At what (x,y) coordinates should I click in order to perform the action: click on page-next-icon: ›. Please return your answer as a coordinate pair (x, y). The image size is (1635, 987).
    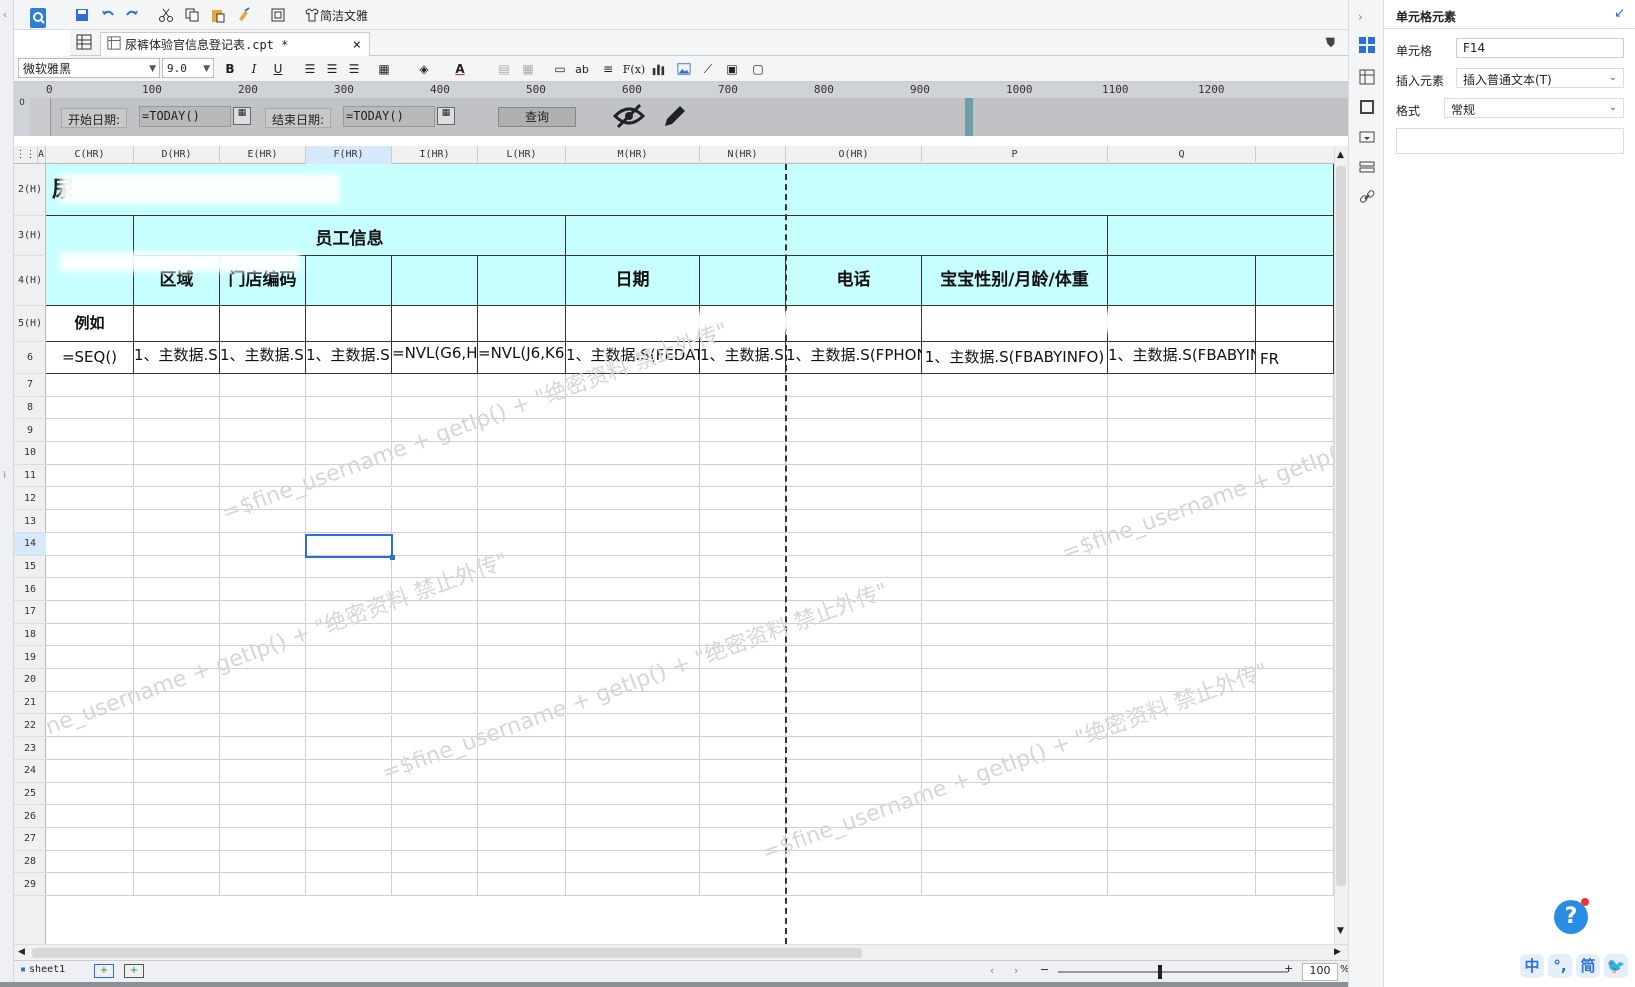
    Looking at the image, I should click on (1016, 970).